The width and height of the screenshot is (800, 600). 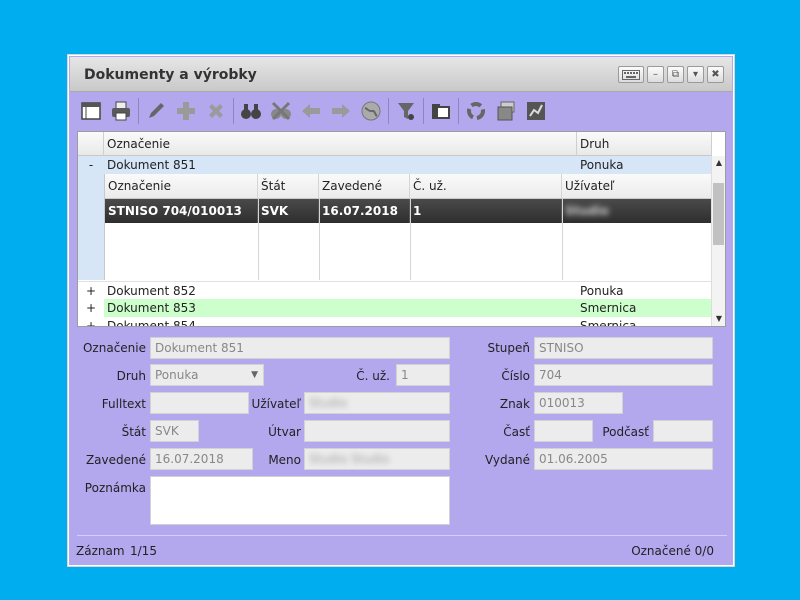 What do you see at coordinates (395, 165) in the screenshot?
I see `table-row: - Dokument 851 Ponuka` at bounding box center [395, 165].